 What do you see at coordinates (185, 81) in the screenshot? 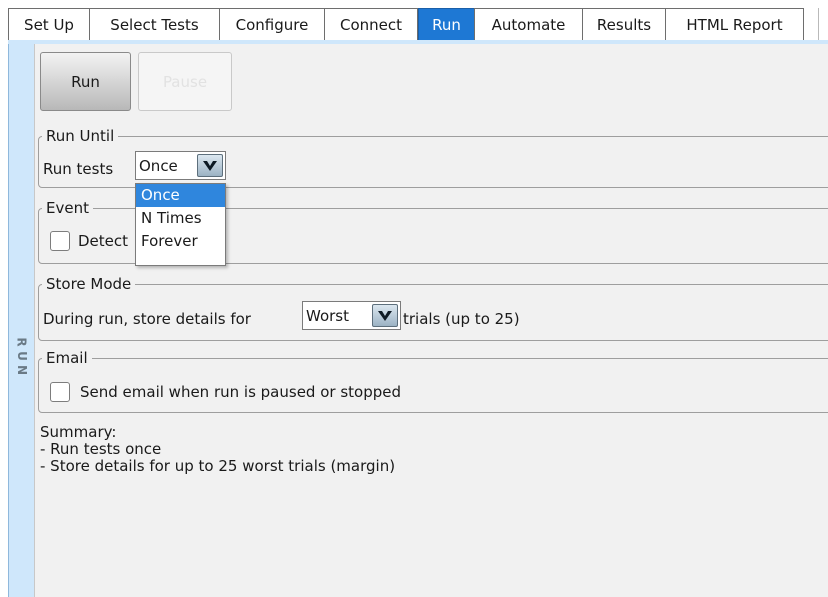
I see `pause-button: Pause` at bounding box center [185, 81].